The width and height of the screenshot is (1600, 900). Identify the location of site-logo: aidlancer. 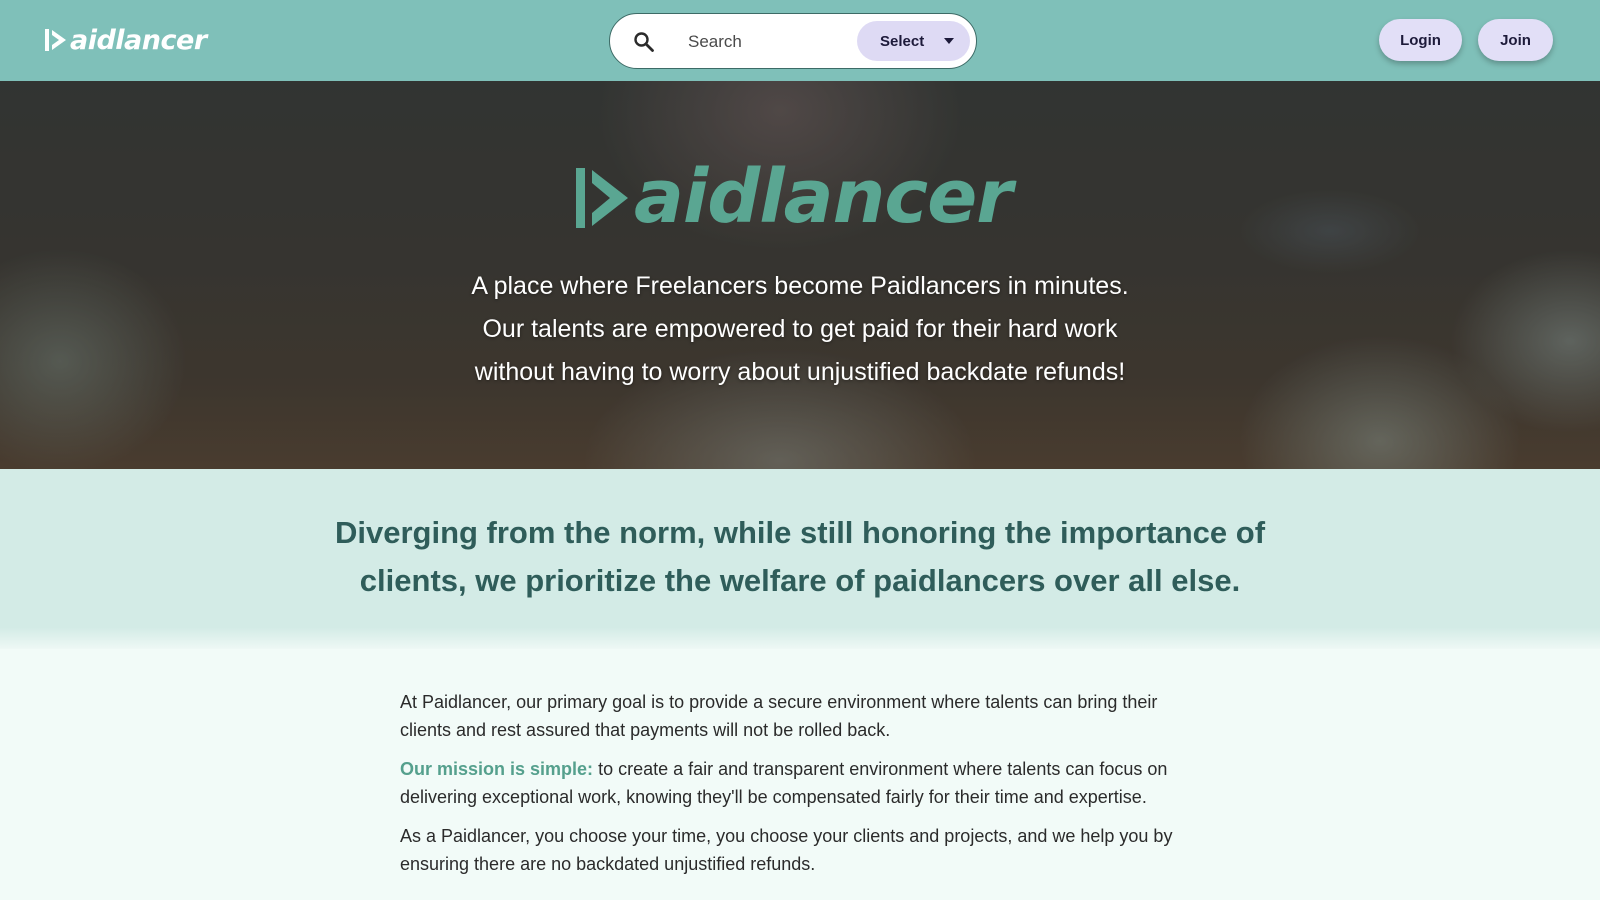
(125, 40).